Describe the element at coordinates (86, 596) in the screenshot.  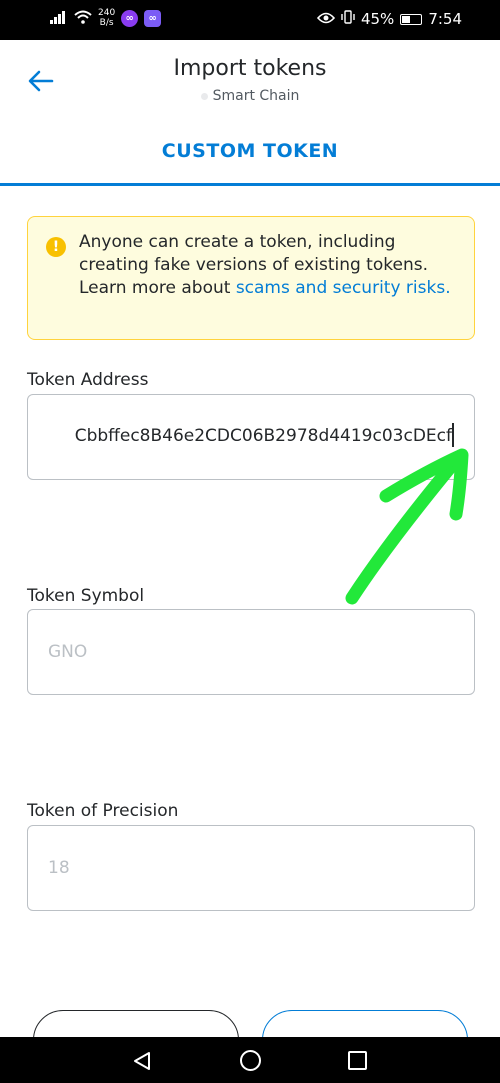
I see `token-symbol-label: Token Symbol` at that location.